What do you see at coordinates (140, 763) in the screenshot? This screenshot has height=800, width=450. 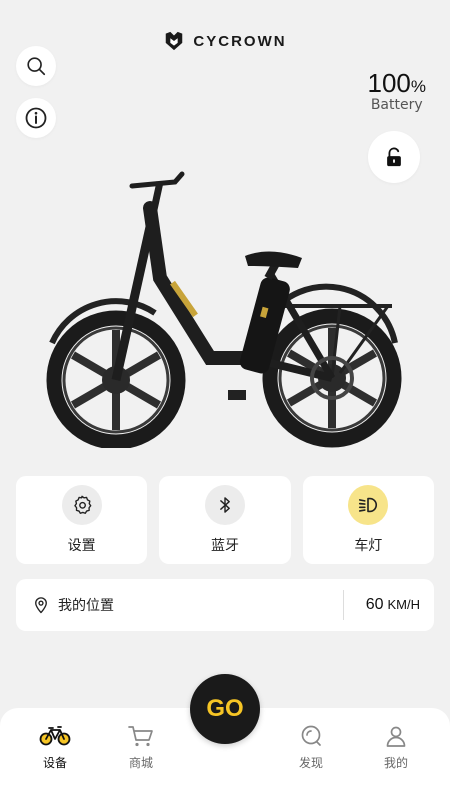 I see `tab-mall-label: 商城` at bounding box center [140, 763].